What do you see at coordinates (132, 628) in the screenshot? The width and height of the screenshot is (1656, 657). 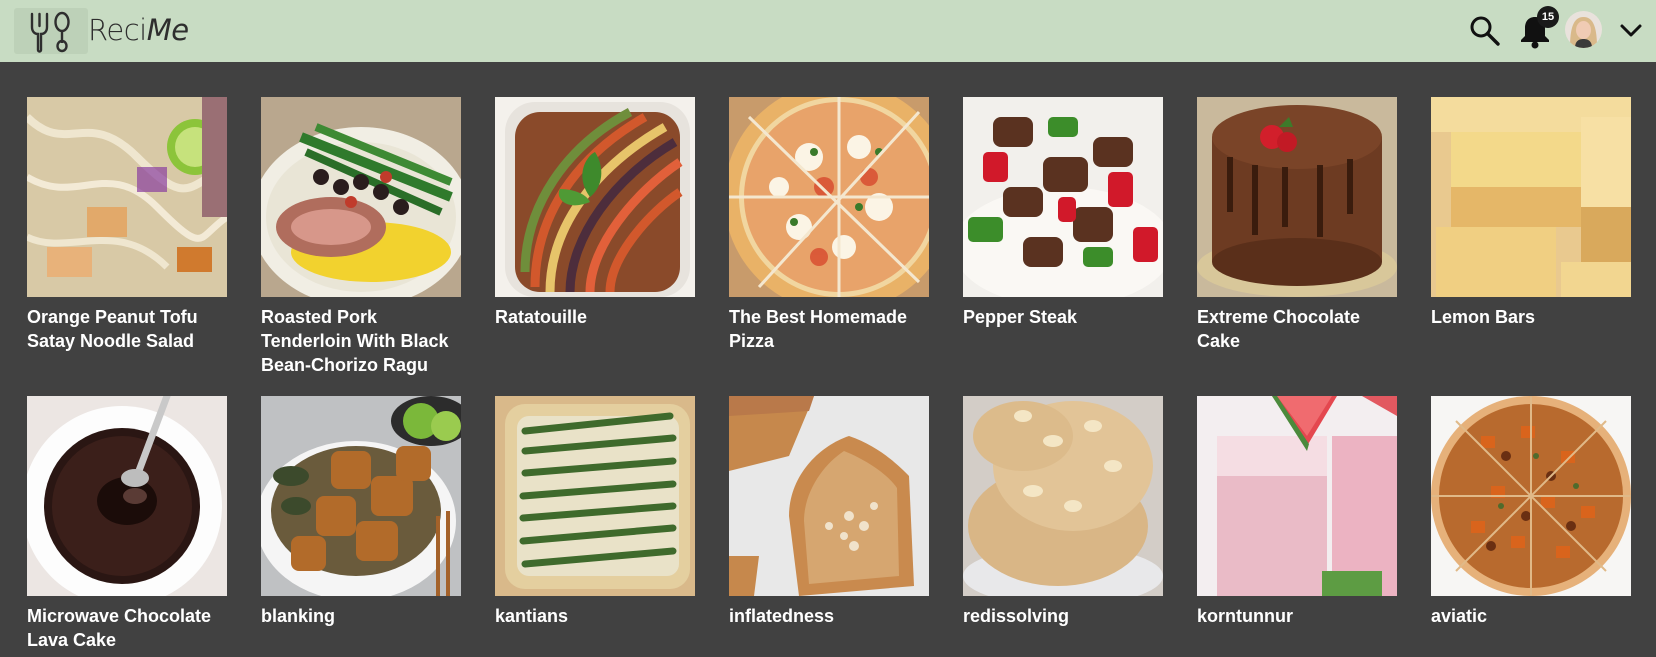 I see `recipe-title: Microwave Chocolate Lava Cake` at bounding box center [132, 628].